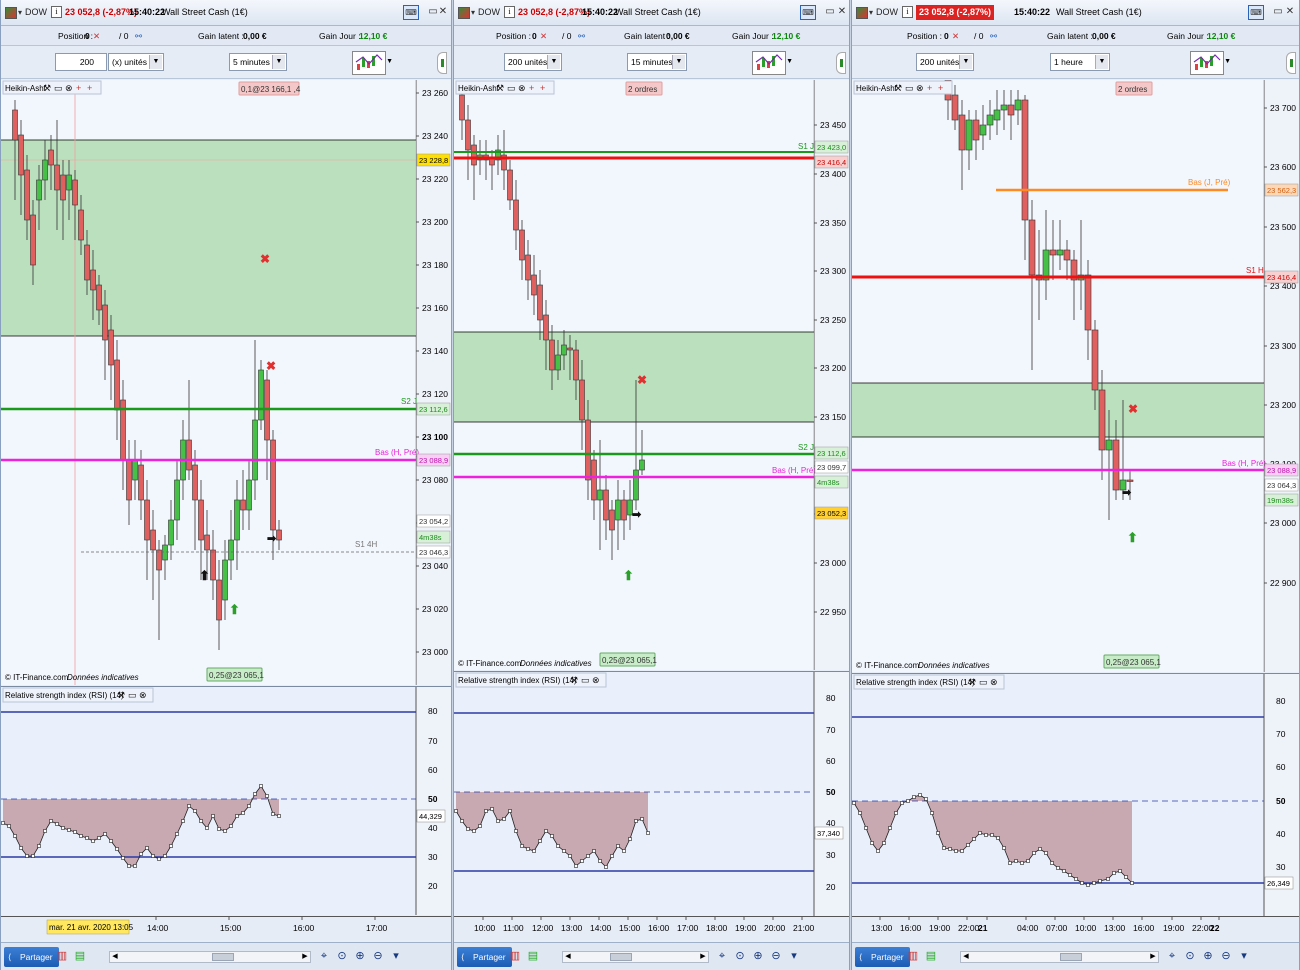 The image size is (1300, 970). Describe the element at coordinates (136, 62) in the screenshot. I see `units-select: (x) unités ▼` at that location.